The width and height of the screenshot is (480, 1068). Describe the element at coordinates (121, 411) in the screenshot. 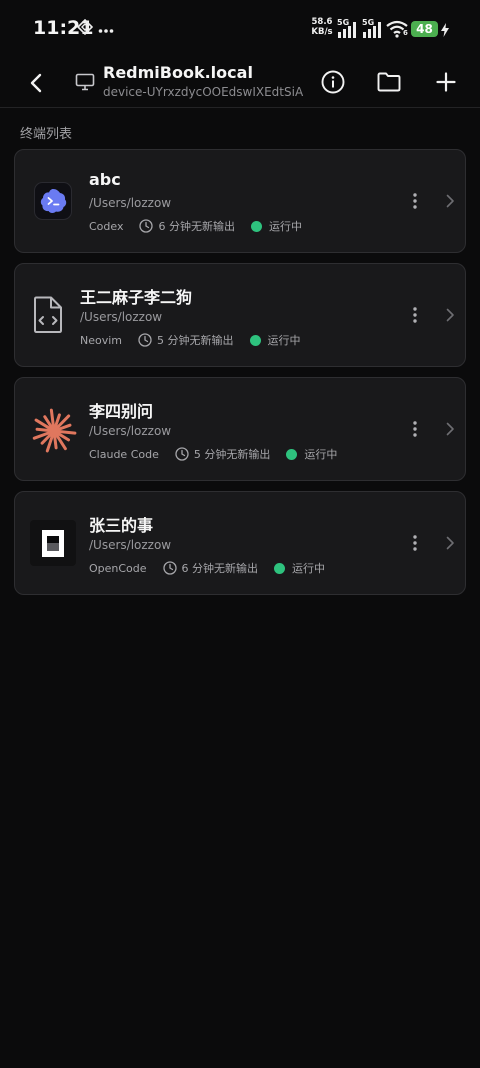

I see `terminal-name: 李四别问` at that location.